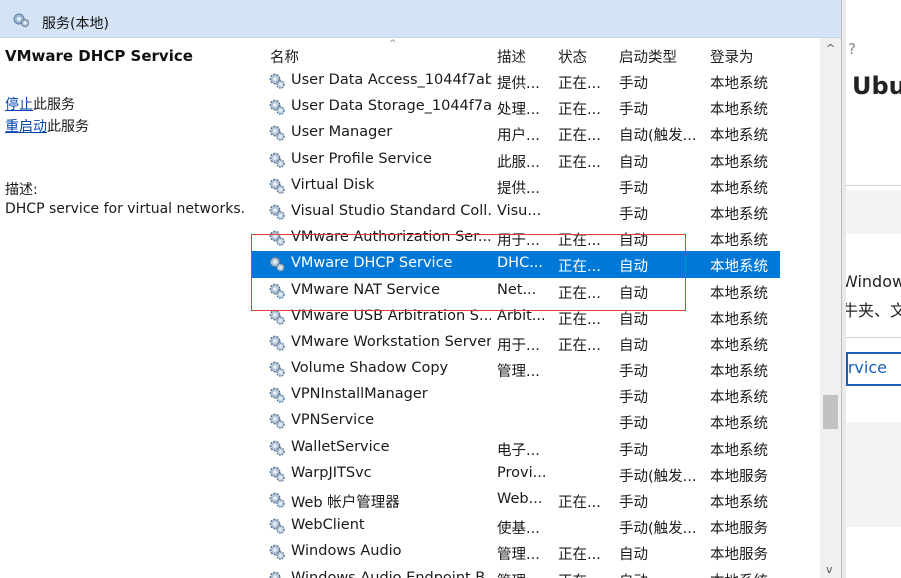 The height and width of the screenshot is (578, 901). What do you see at coordinates (829, 569) in the screenshot?
I see `scroll-down-arrow-icon: v` at bounding box center [829, 569].